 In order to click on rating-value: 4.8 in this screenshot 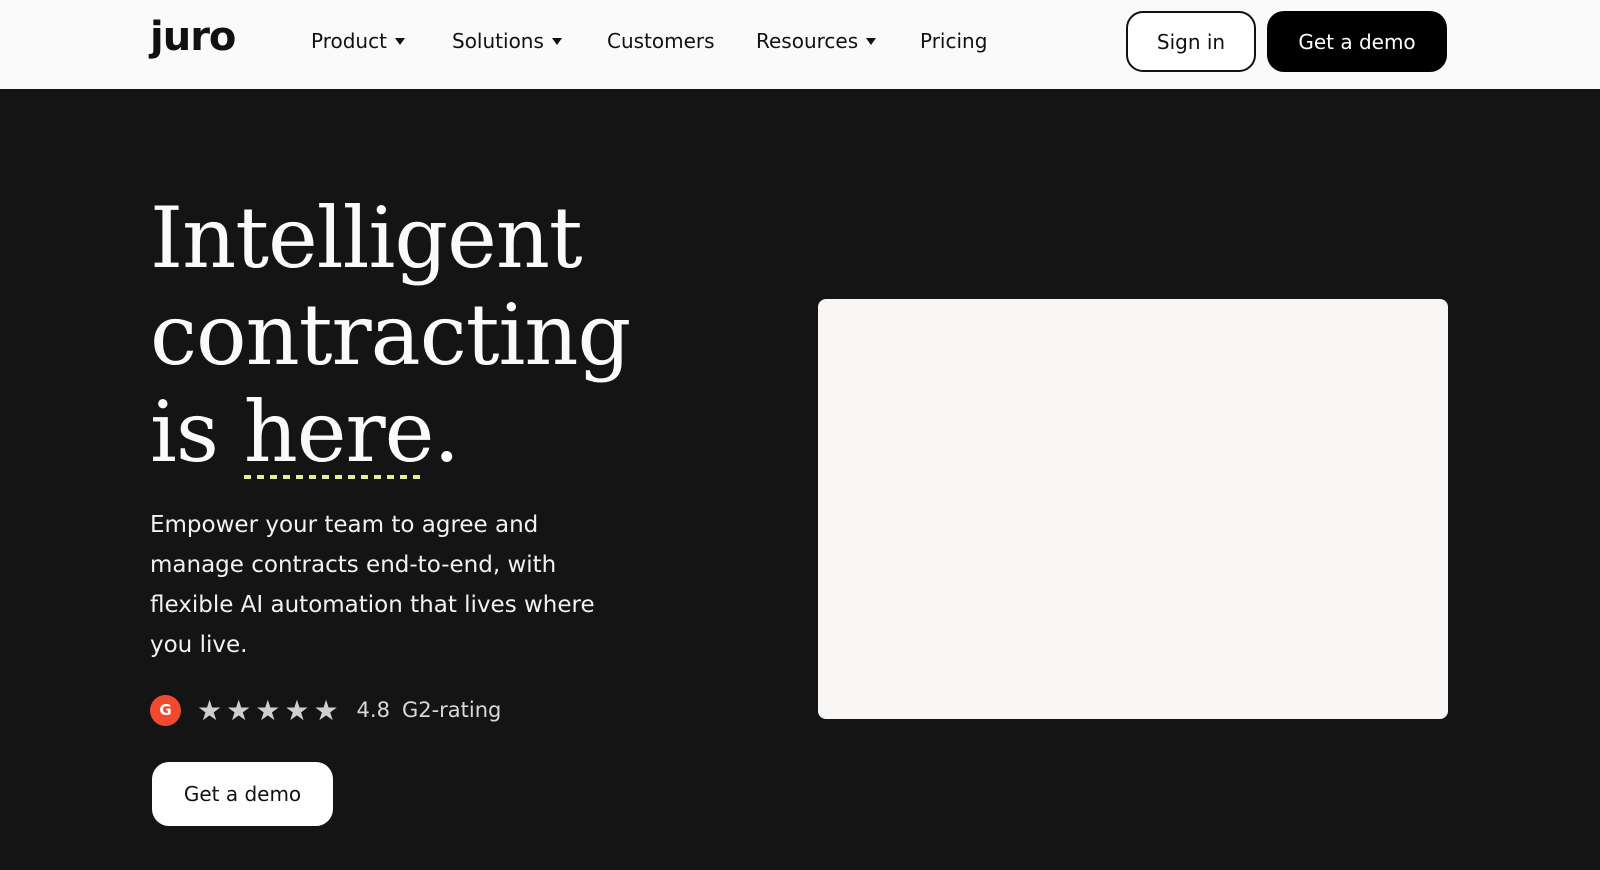, I will do `click(373, 710)`.